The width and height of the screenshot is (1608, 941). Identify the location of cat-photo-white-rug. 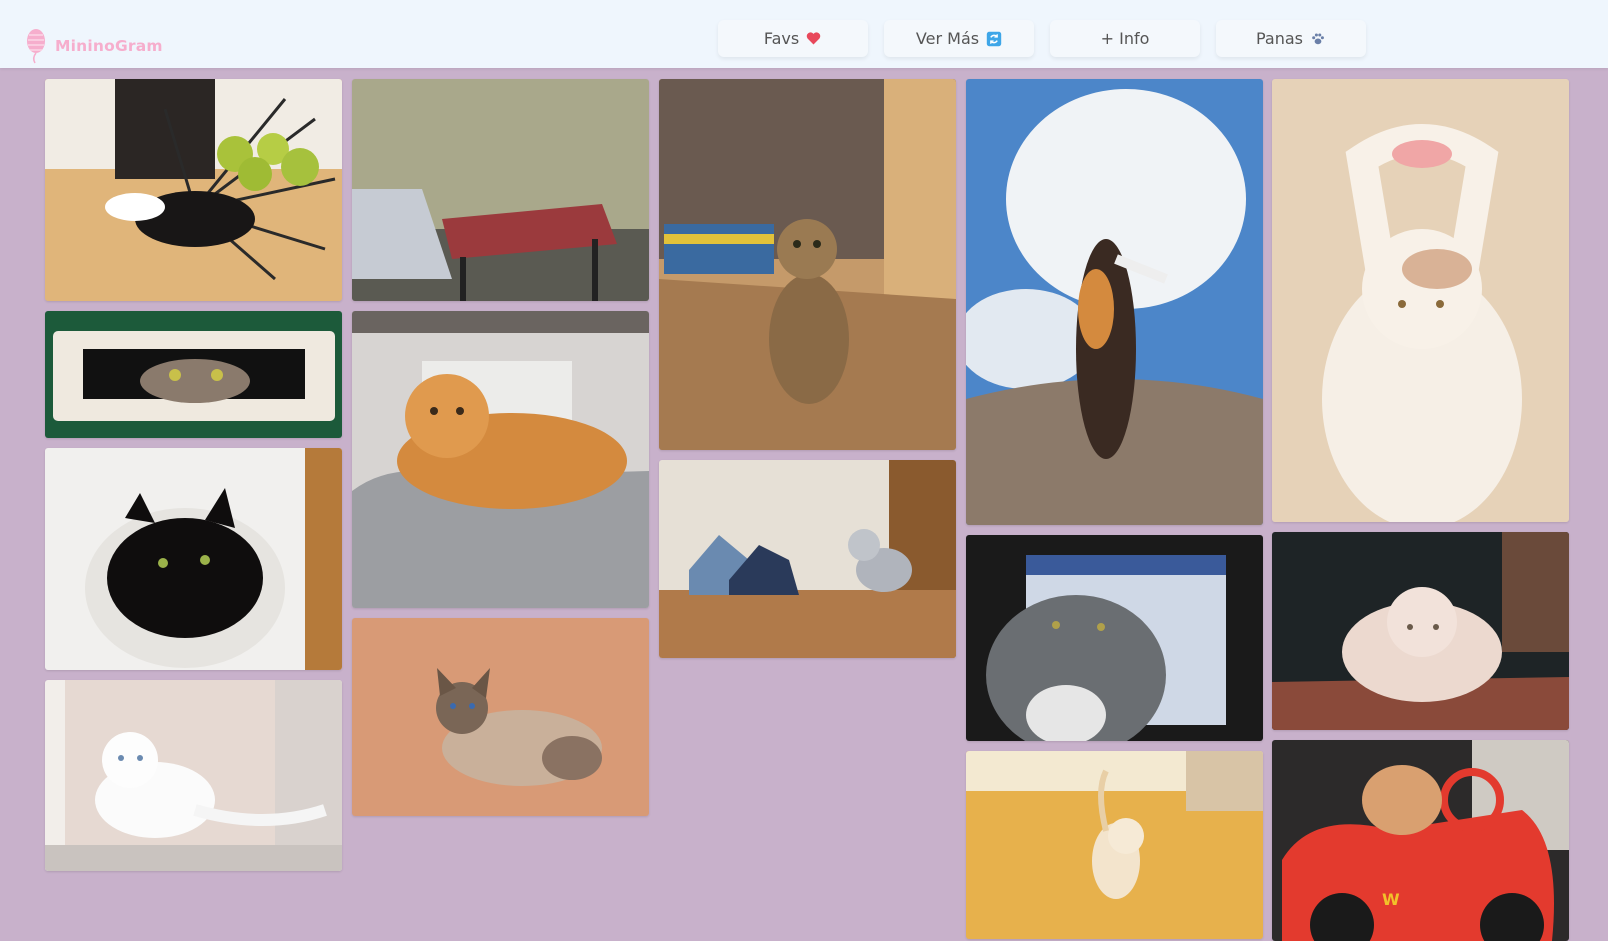
(1420, 631).